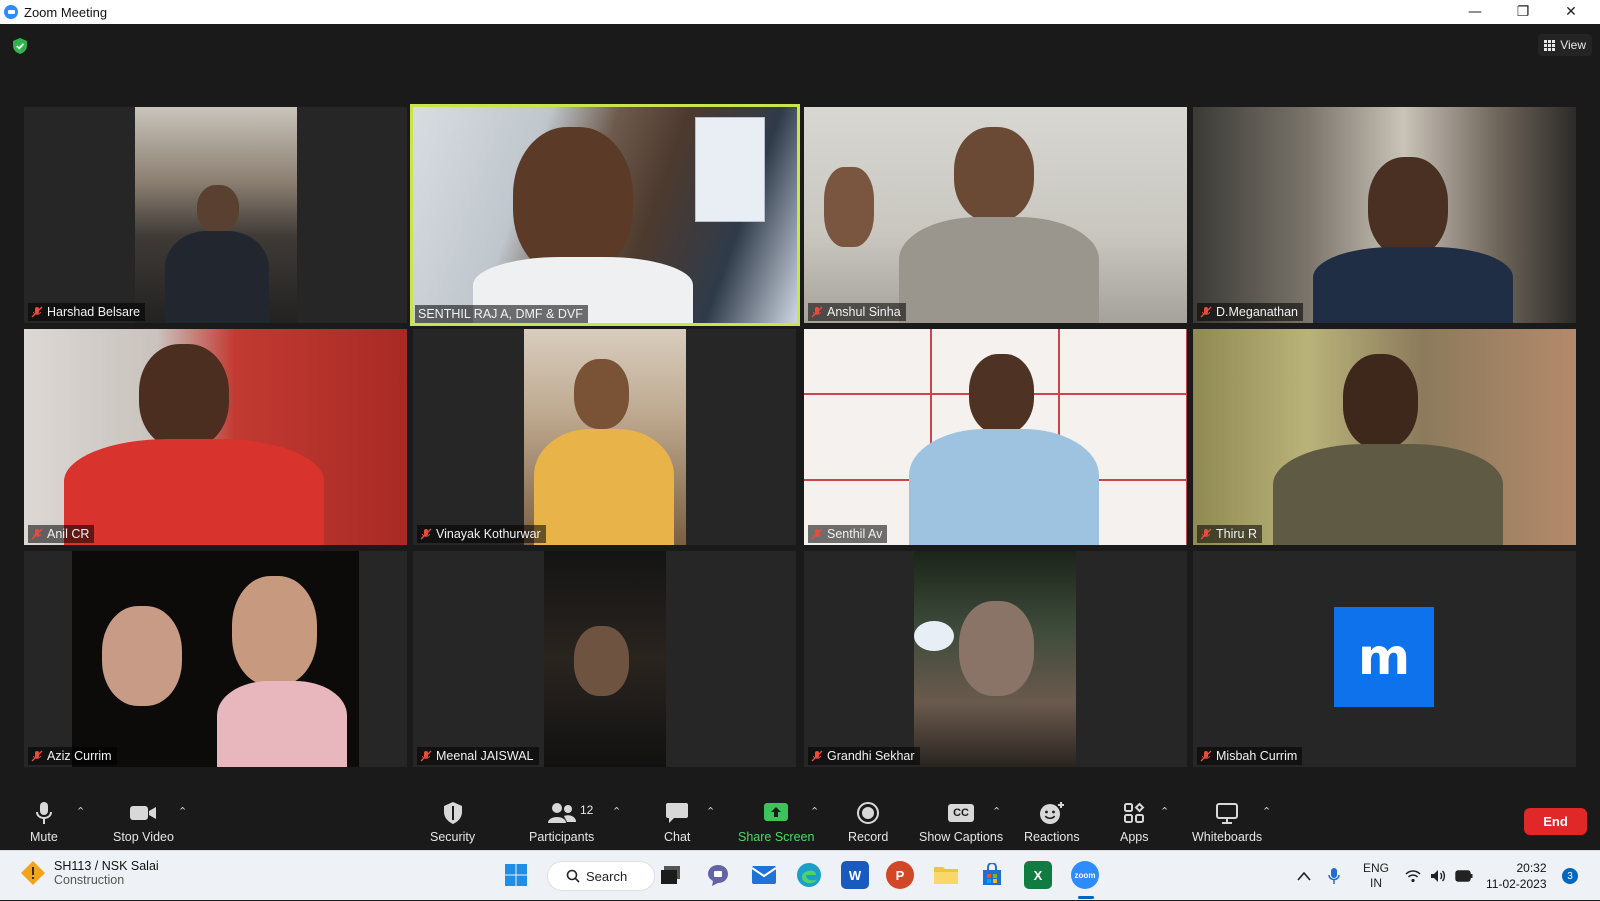  What do you see at coordinates (817, 756) in the screenshot?
I see `mic-muted-icon` at bounding box center [817, 756].